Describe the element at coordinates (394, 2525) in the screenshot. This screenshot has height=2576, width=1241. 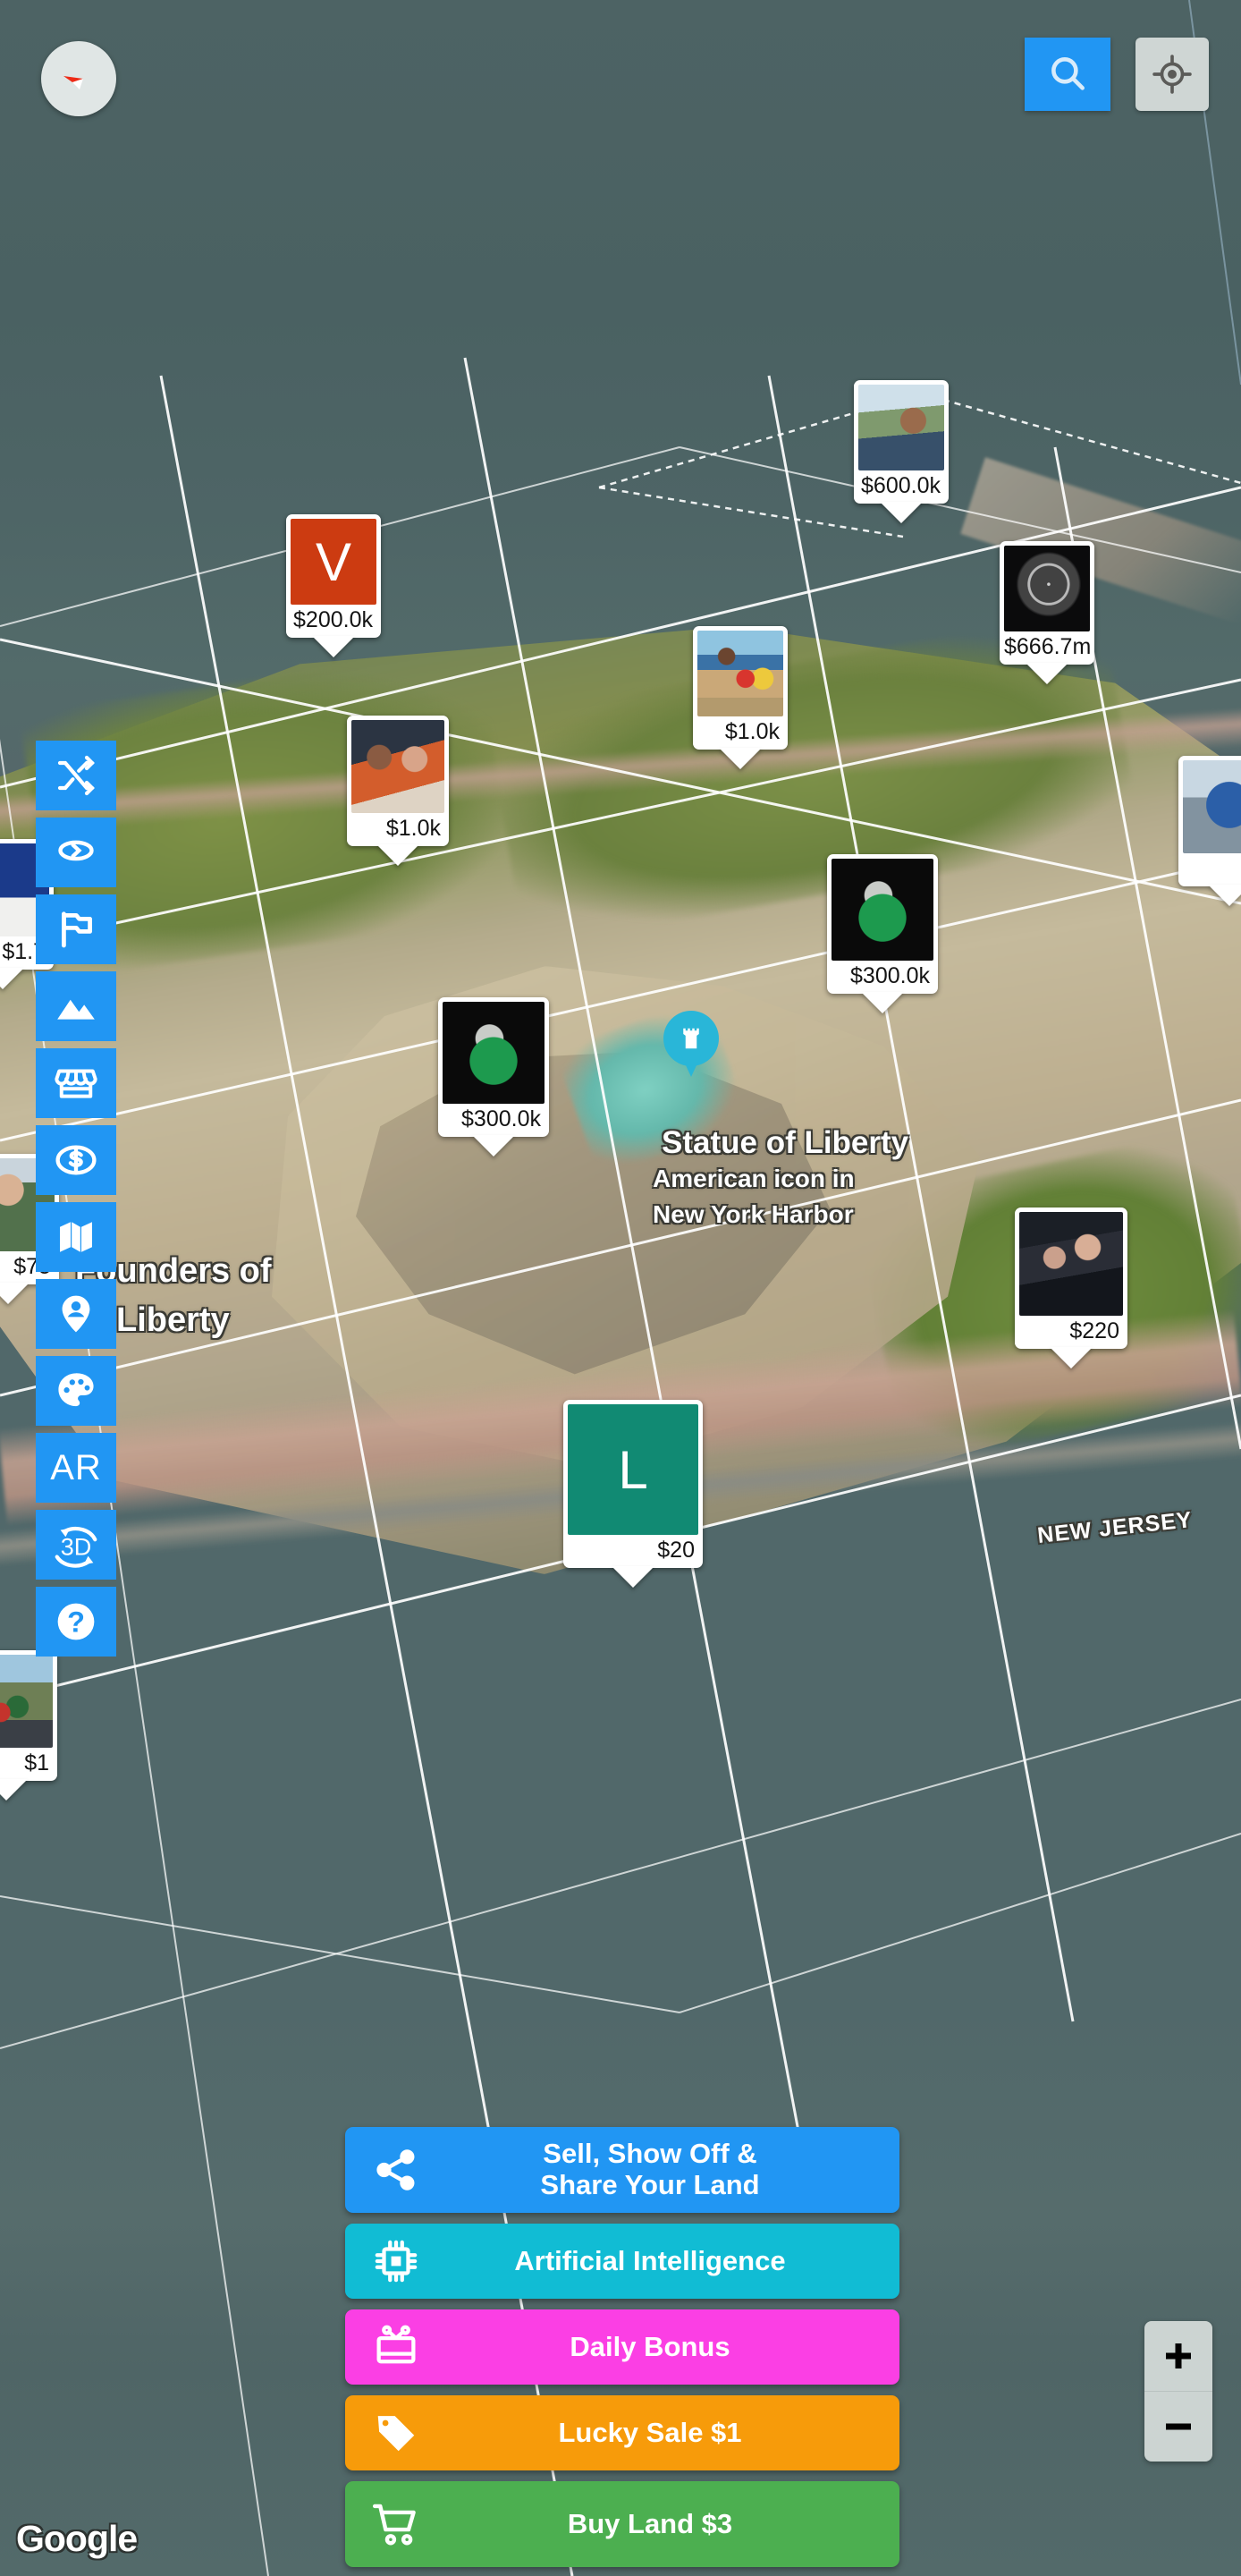
I see `cart-icon` at that location.